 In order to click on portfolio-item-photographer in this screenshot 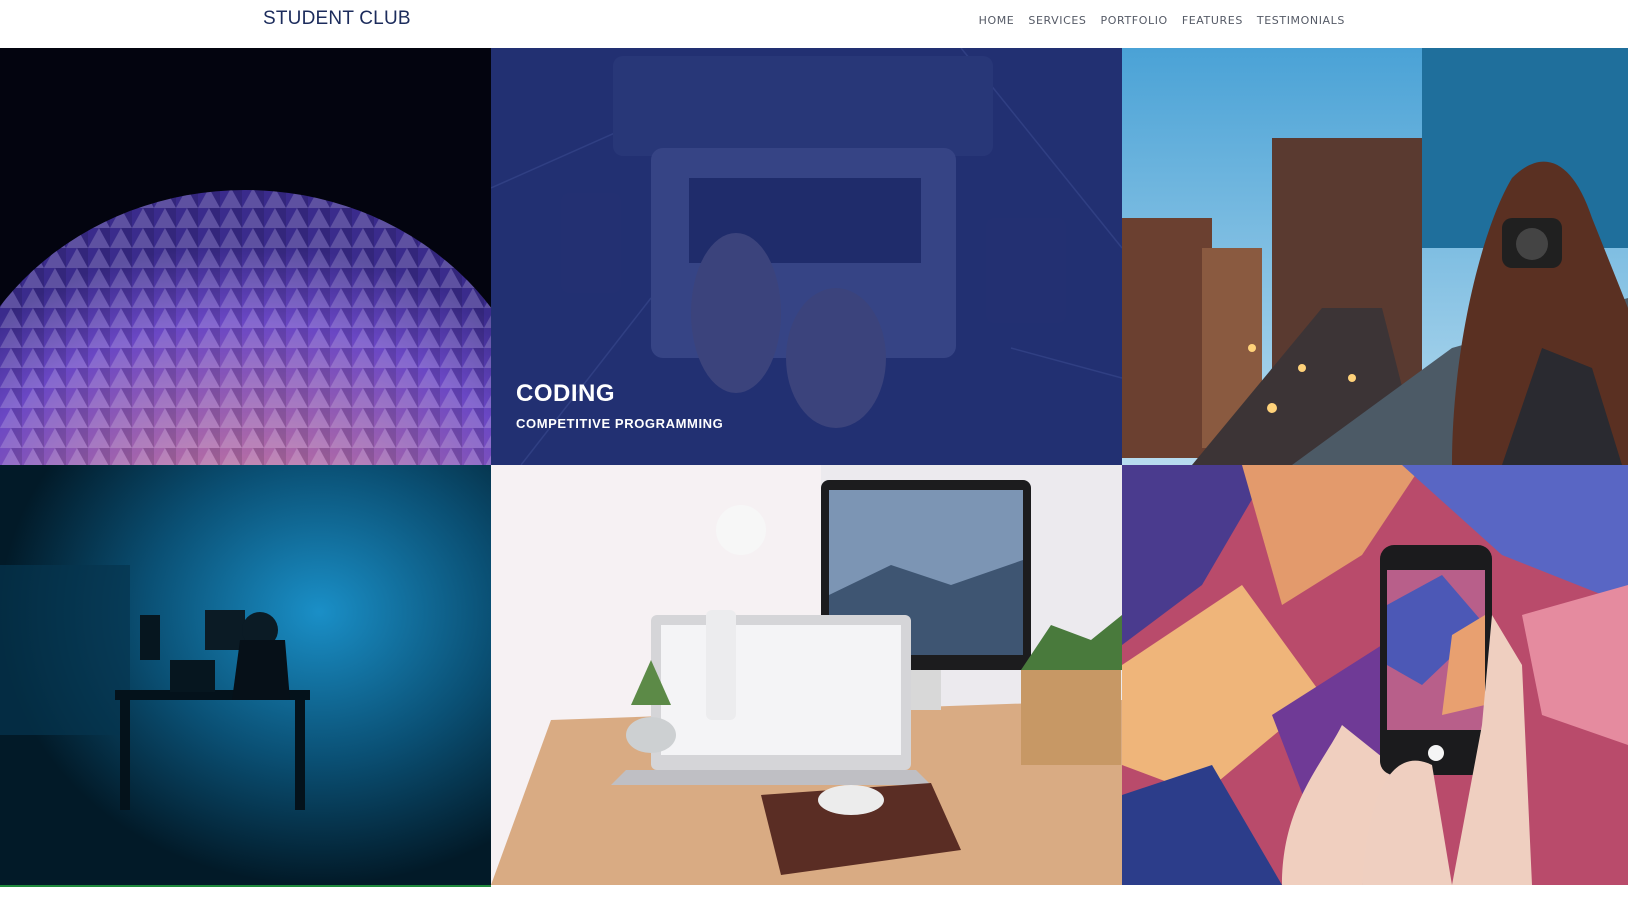, I will do `click(1375, 256)`.